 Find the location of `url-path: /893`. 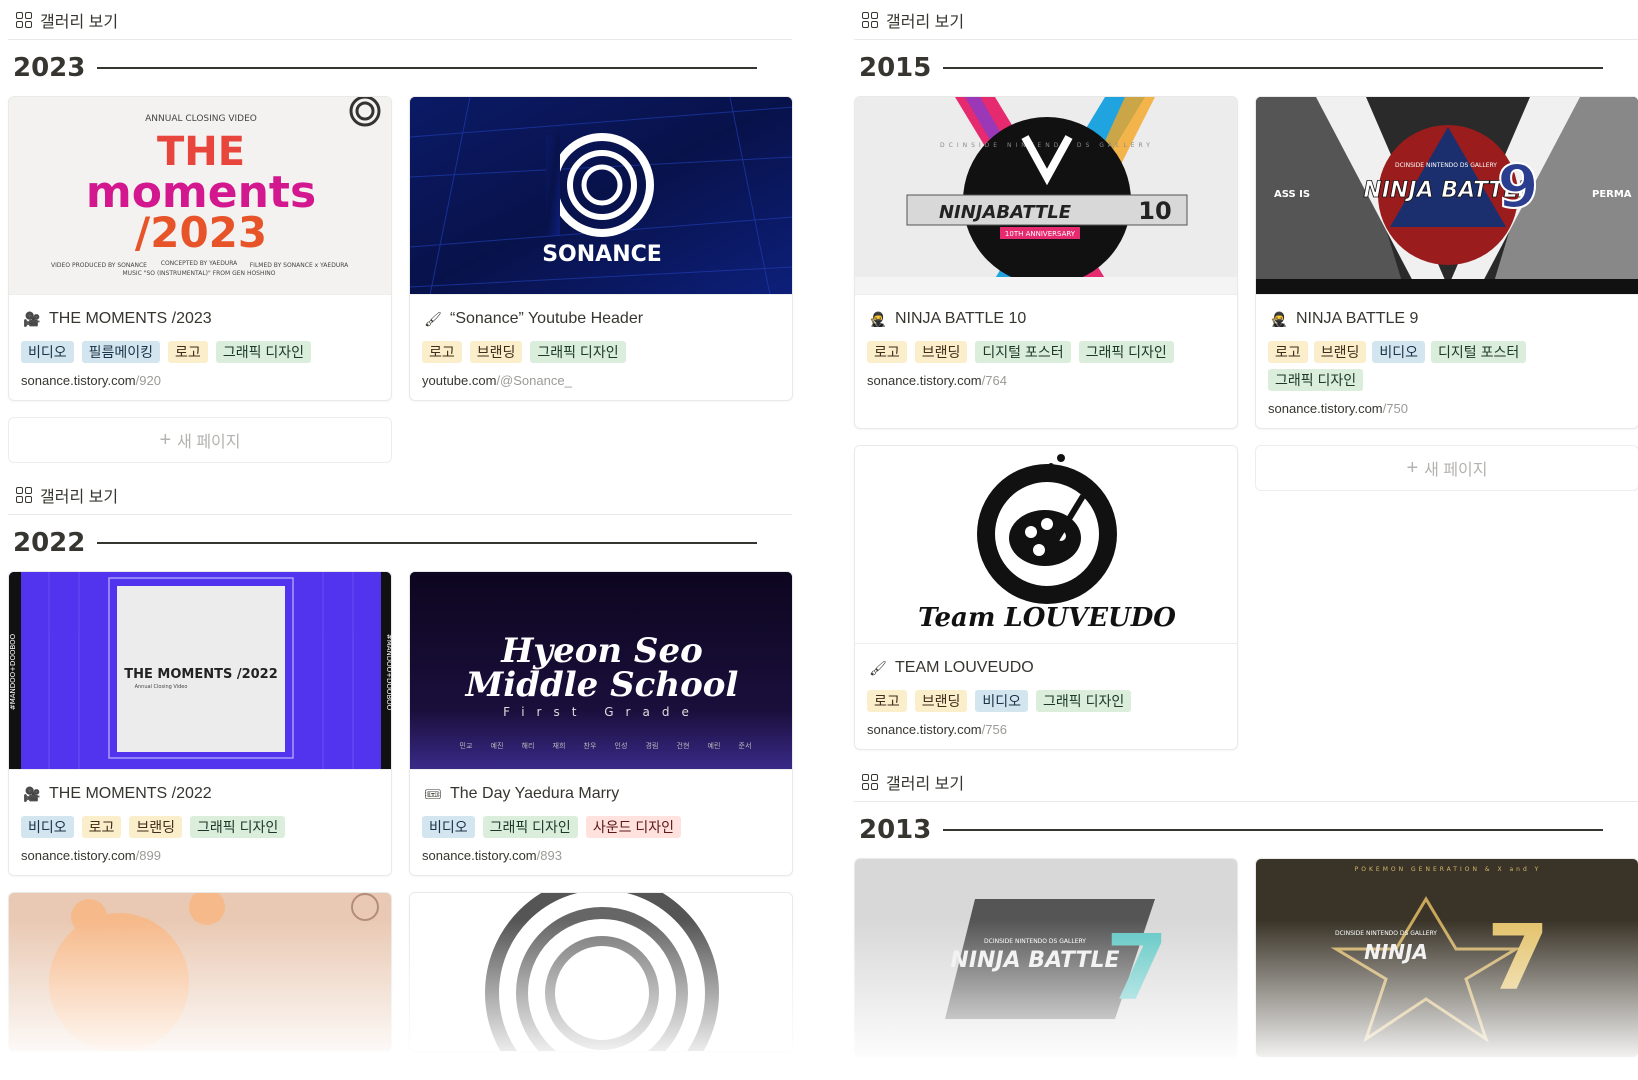

url-path: /893 is located at coordinates (549, 855).